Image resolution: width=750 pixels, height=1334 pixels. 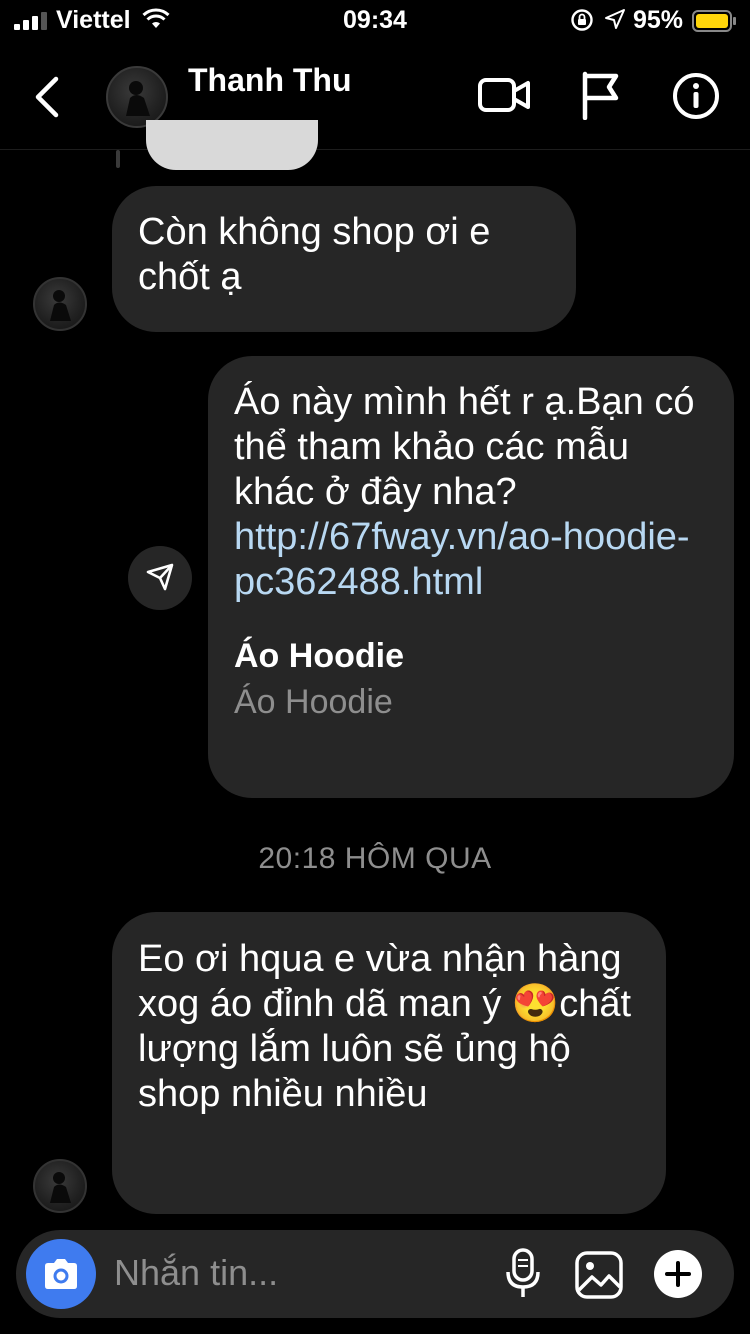 What do you see at coordinates (471, 560) in the screenshot?
I see `message-link: http://67fway.vn/ao-hoodie-pc362488.html` at bounding box center [471, 560].